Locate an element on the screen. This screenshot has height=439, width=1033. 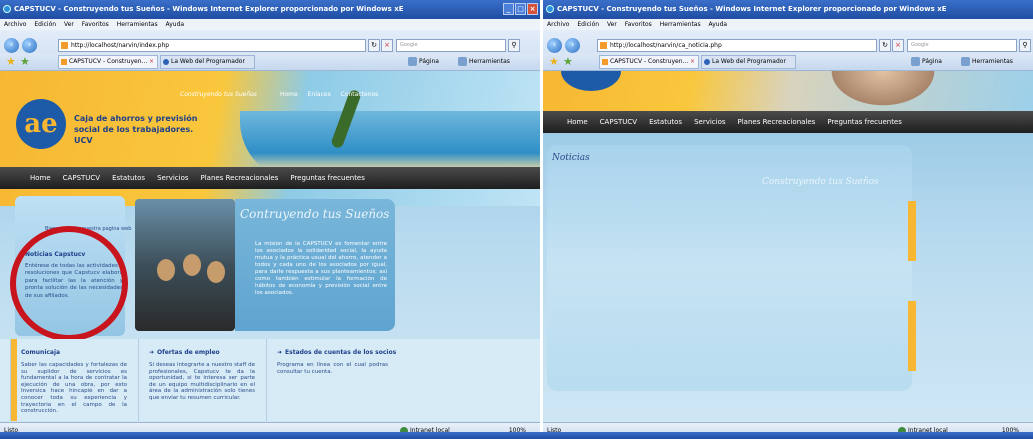
arrow-right-icon: ➜ is located at coordinates (280, 352).